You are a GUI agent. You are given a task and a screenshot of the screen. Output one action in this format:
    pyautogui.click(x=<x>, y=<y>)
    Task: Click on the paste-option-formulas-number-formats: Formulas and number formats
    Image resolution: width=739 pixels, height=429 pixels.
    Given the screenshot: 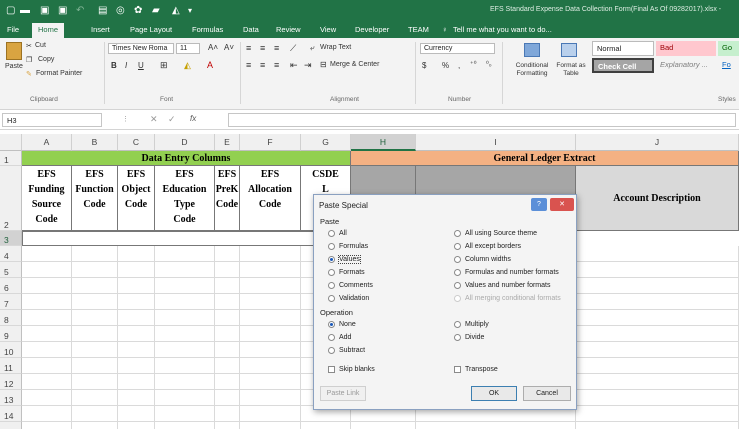 What is the action you would take?
    pyautogui.click(x=506, y=272)
    